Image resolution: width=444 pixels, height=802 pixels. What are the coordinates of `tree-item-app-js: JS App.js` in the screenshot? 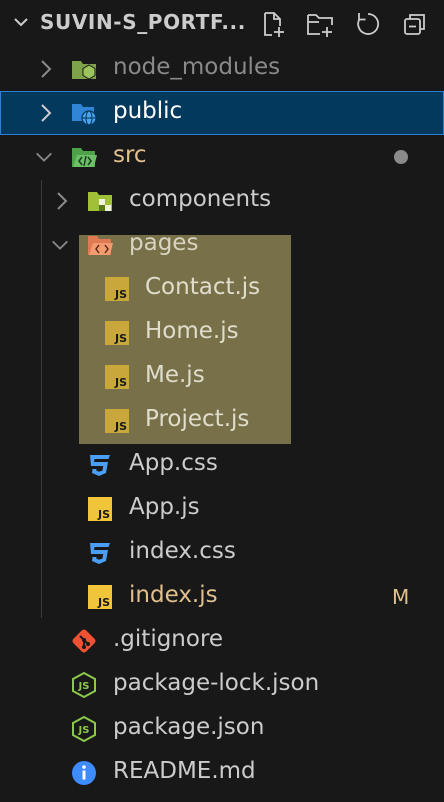 It's located at (222, 509).